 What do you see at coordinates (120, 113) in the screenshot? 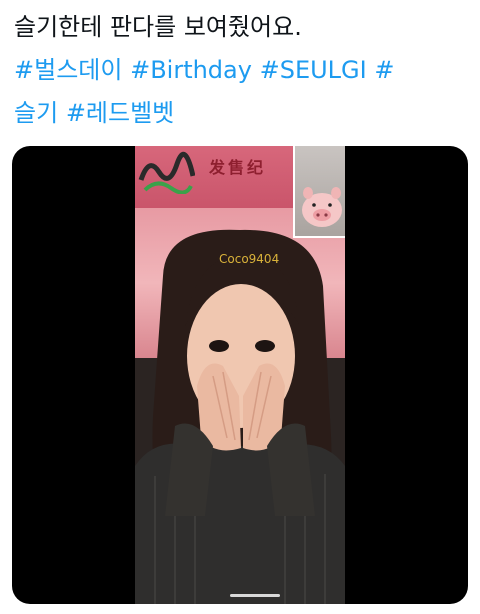
I see `hashtag-redvelvet: #레드벨벳` at bounding box center [120, 113].